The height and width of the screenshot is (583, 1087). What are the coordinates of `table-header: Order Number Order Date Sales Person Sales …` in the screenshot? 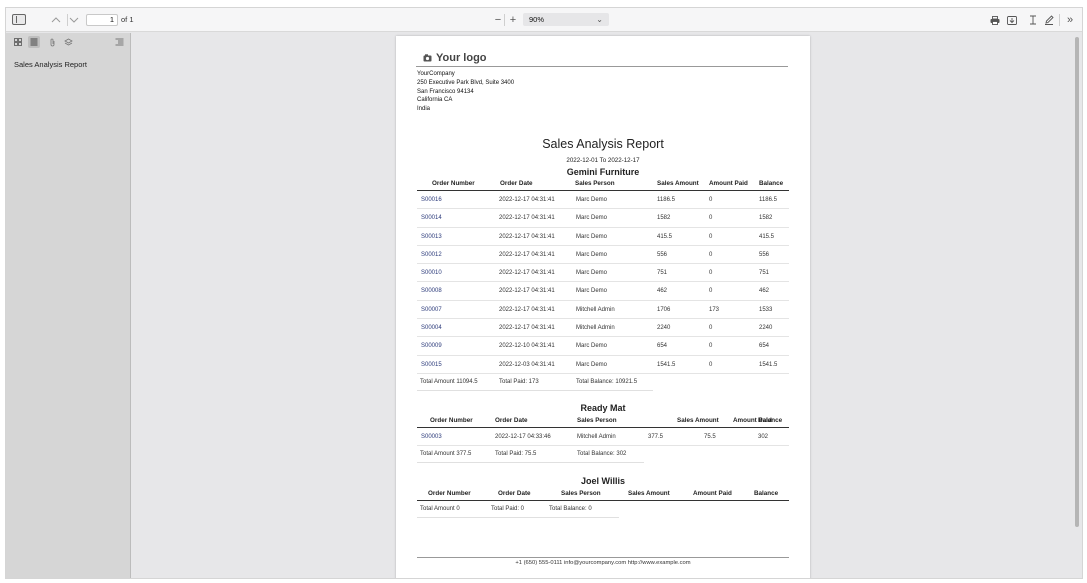 It's located at (603, 422).